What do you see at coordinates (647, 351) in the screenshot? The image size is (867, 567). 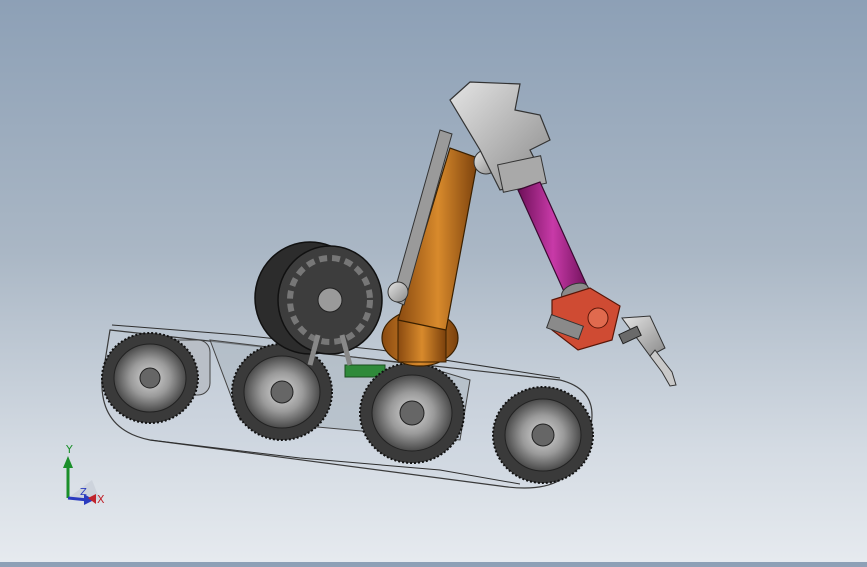 I see `welding-torch` at bounding box center [647, 351].